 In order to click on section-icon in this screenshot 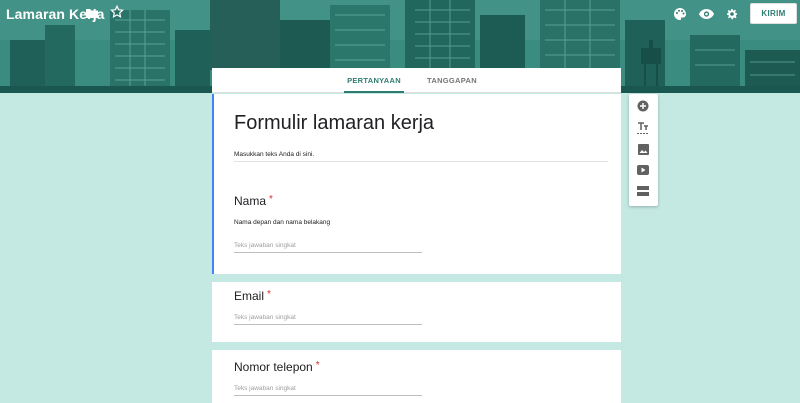, I will do `click(643, 191)`.